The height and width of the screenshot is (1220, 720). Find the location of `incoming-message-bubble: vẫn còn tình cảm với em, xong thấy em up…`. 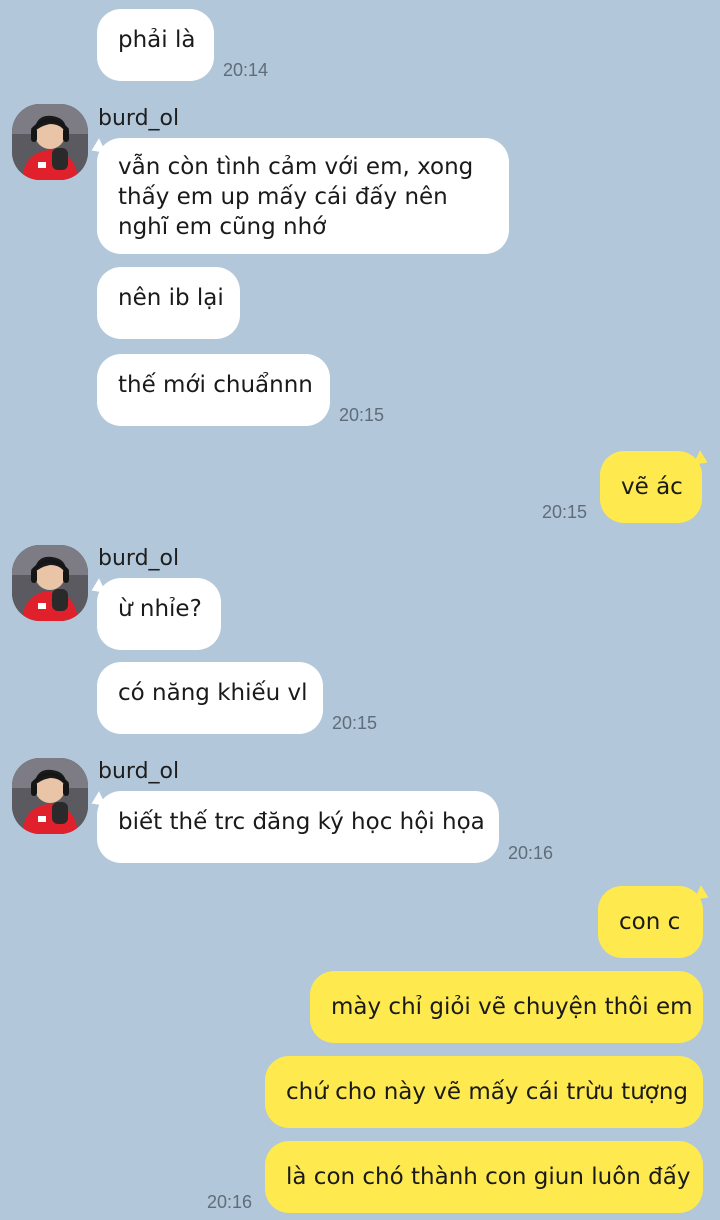

incoming-message-bubble: vẫn còn tình cảm với em, xong thấy em up… is located at coordinates (303, 196).